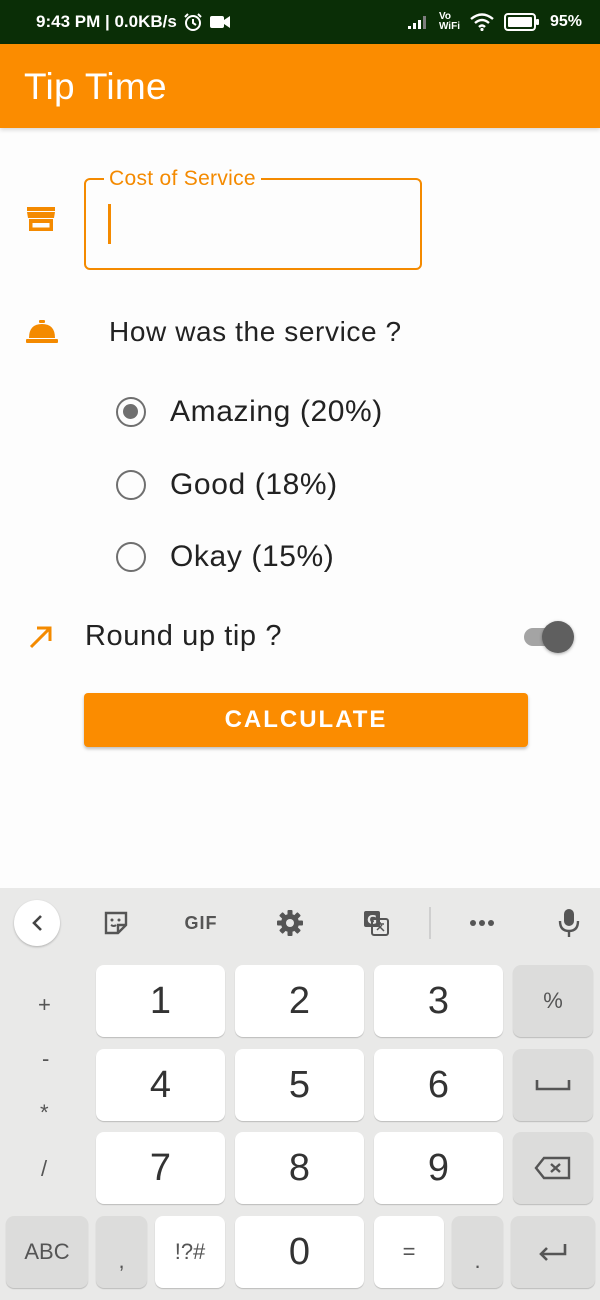 This screenshot has width=600, height=1300. I want to click on radio-option-good: Good (18%), so click(227, 485).